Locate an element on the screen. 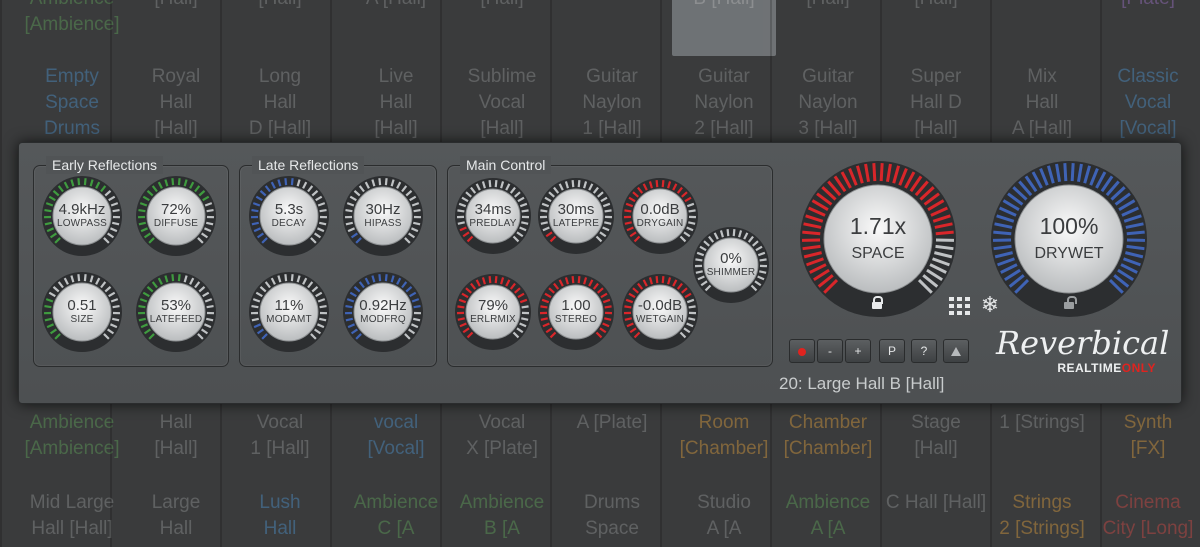 Image resolution: width=1200 pixels, height=547 pixels. background-preset-8: [Plate] is located at coordinates (1148, 6).